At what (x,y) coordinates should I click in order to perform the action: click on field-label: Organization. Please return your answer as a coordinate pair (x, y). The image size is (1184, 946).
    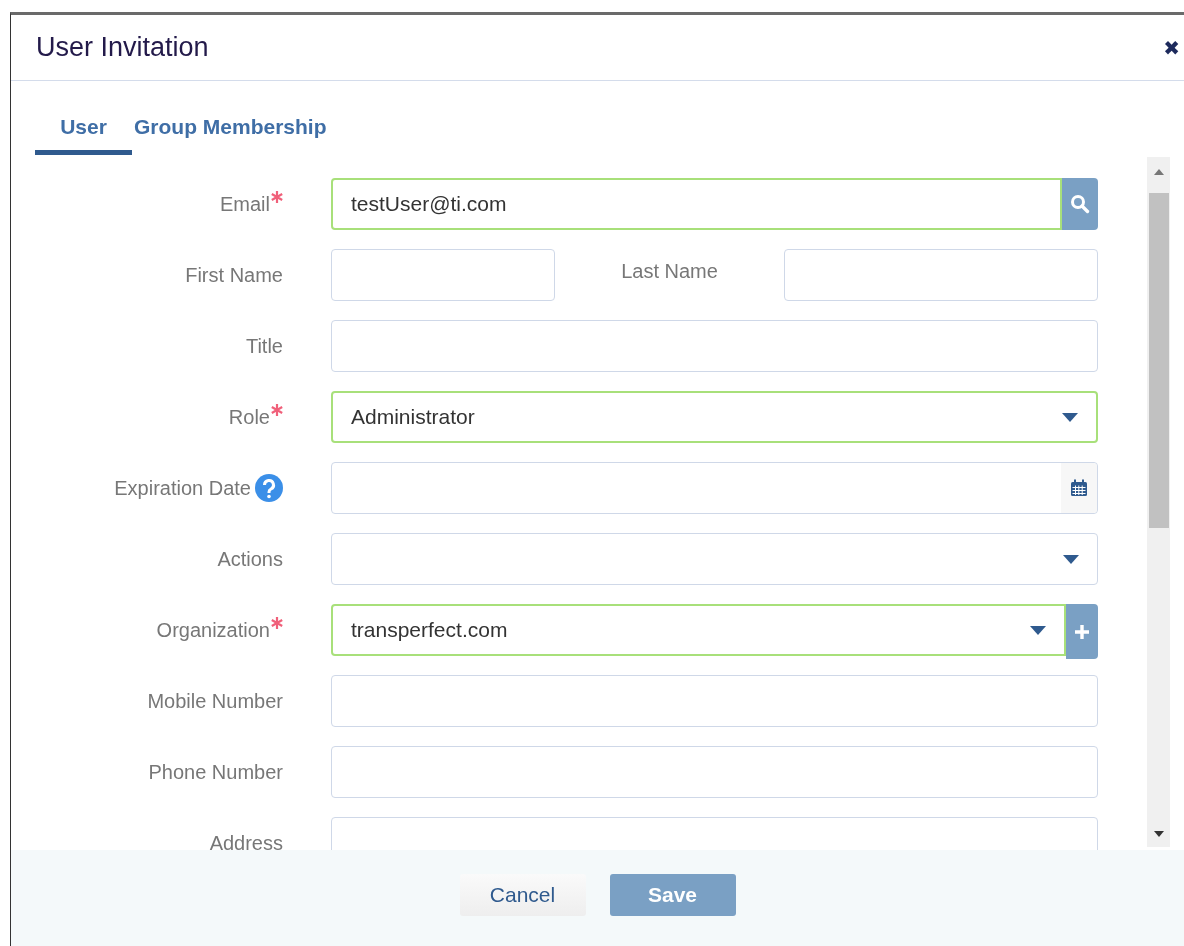
    Looking at the image, I should click on (213, 630).